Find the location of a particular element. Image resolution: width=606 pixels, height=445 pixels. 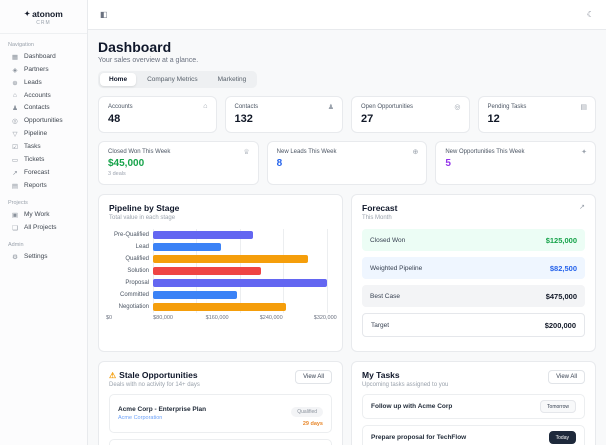

sidebar-item: ☑ Tasks is located at coordinates (43, 146).